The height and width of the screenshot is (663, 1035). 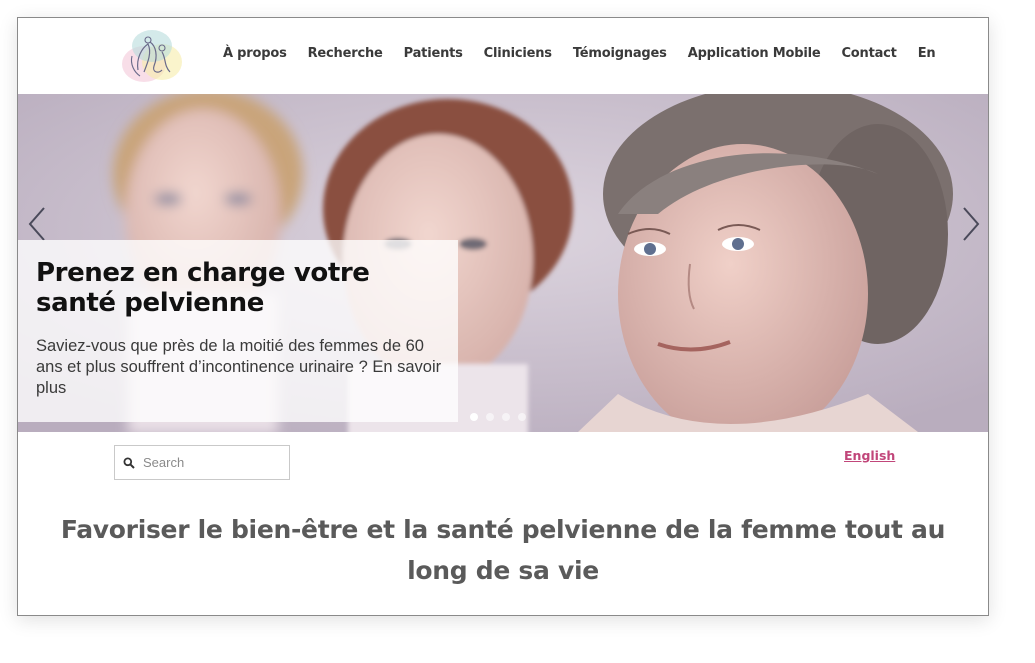 What do you see at coordinates (213, 462) in the screenshot?
I see `search-input` at bounding box center [213, 462].